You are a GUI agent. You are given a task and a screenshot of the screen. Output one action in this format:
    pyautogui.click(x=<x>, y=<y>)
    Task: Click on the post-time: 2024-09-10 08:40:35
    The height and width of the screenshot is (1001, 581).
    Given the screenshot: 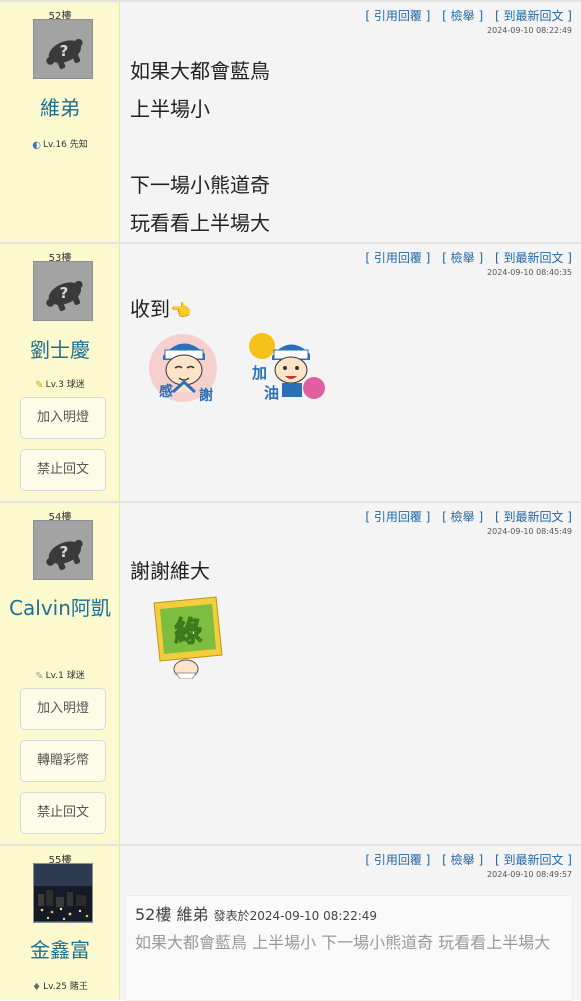 What is the action you would take?
    pyautogui.click(x=529, y=272)
    